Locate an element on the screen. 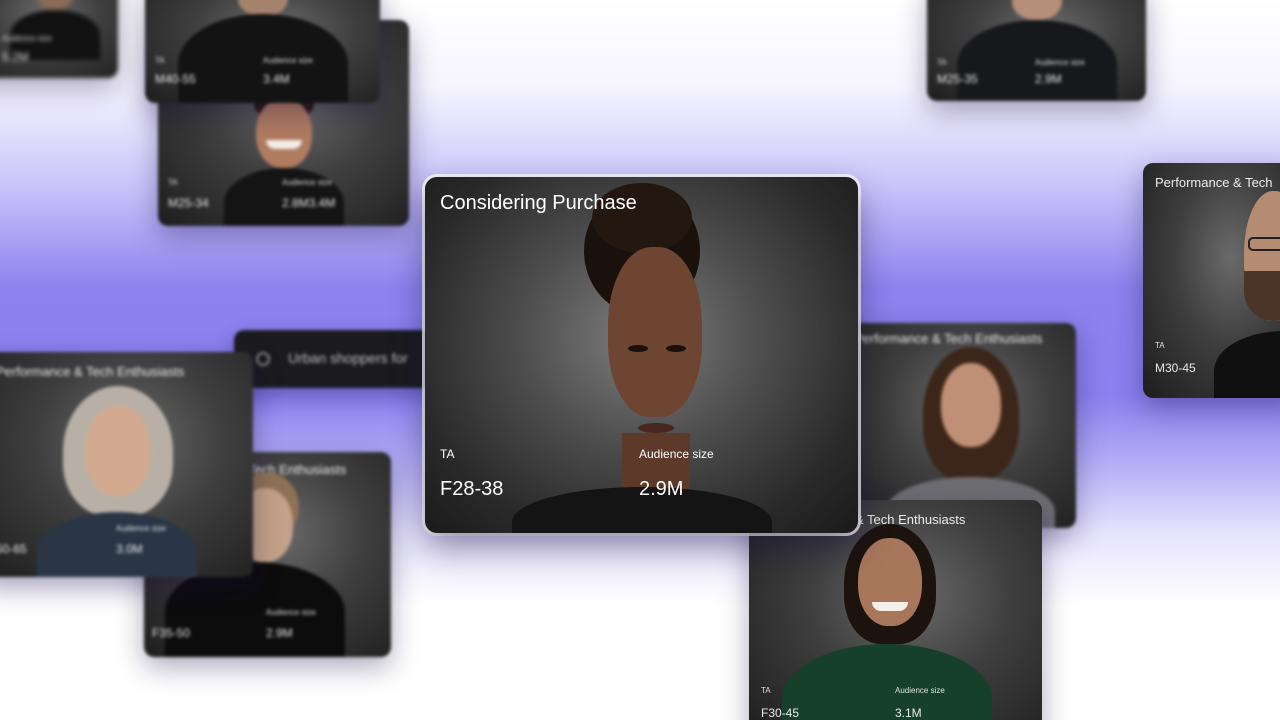 The height and width of the screenshot is (720, 1280). audience-card-top-left-partial: Audience size 5.2M is located at coordinates (59, 39).